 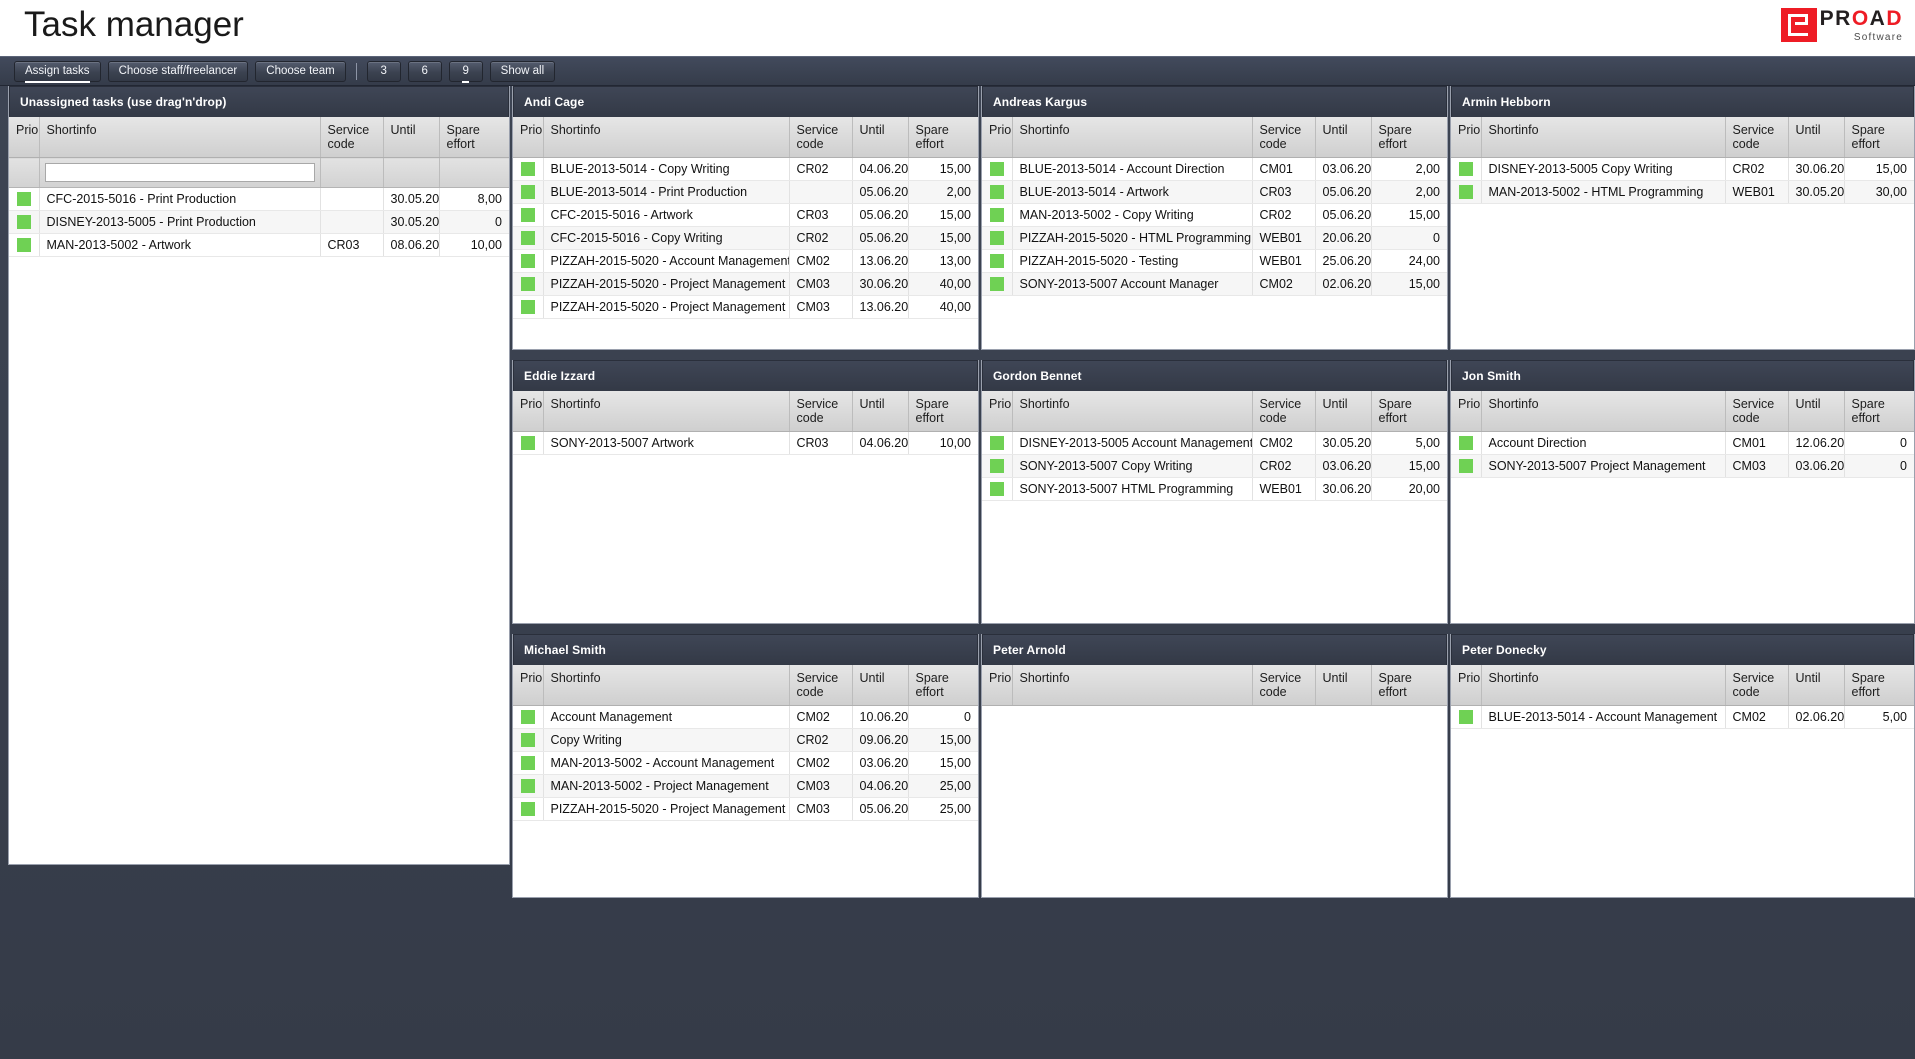 What do you see at coordinates (745, 740) in the screenshot?
I see `table-row: Copy WritingCR0209.06.201515,00` at bounding box center [745, 740].